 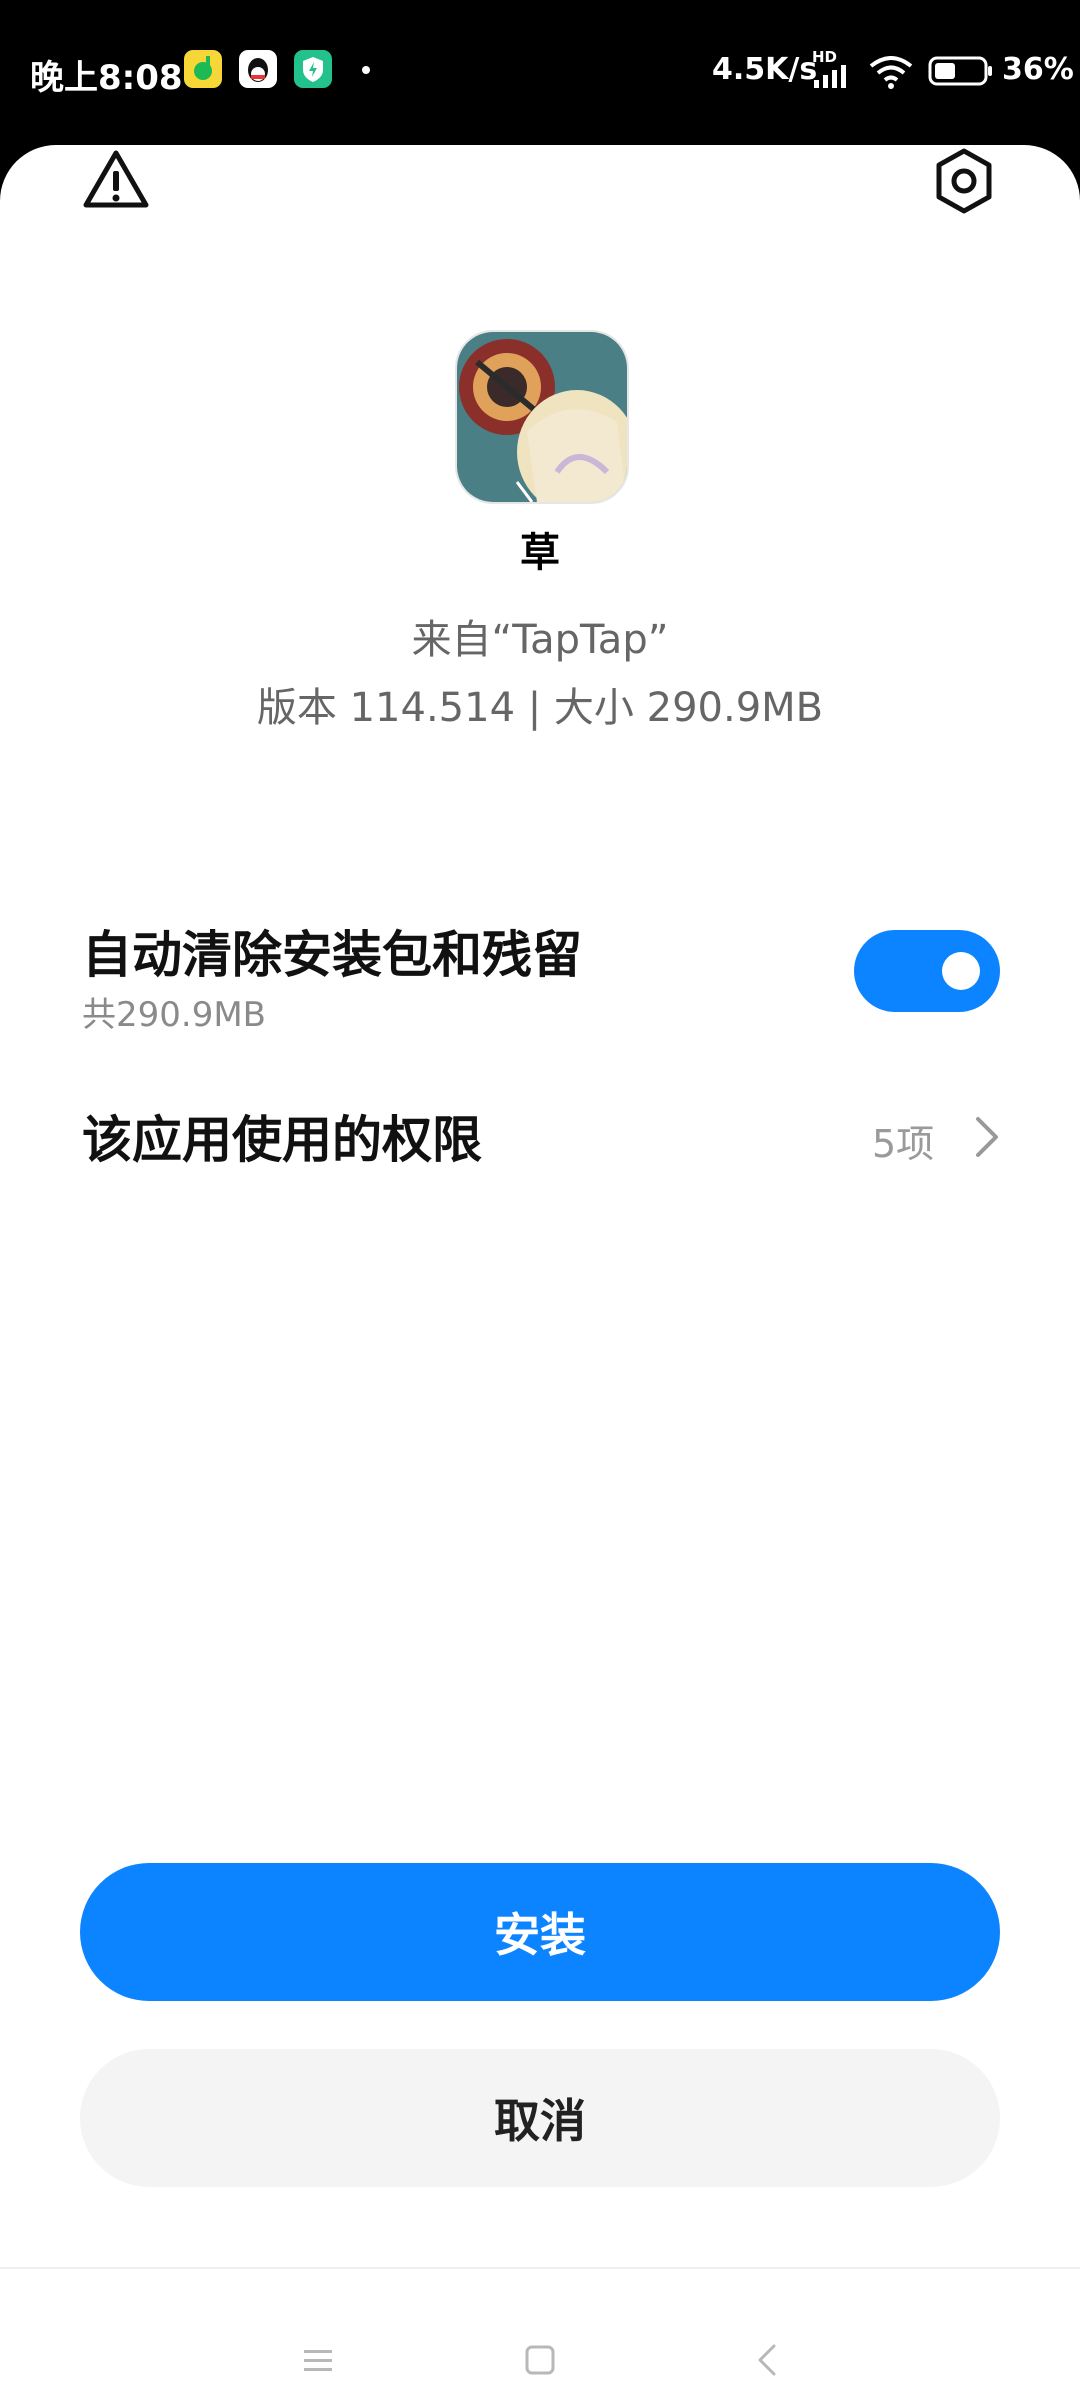 What do you see at coordinates (540, 640) in the screenshot?
I see `app-source: 来自“TapTap”` at bounding box center [540, 640].